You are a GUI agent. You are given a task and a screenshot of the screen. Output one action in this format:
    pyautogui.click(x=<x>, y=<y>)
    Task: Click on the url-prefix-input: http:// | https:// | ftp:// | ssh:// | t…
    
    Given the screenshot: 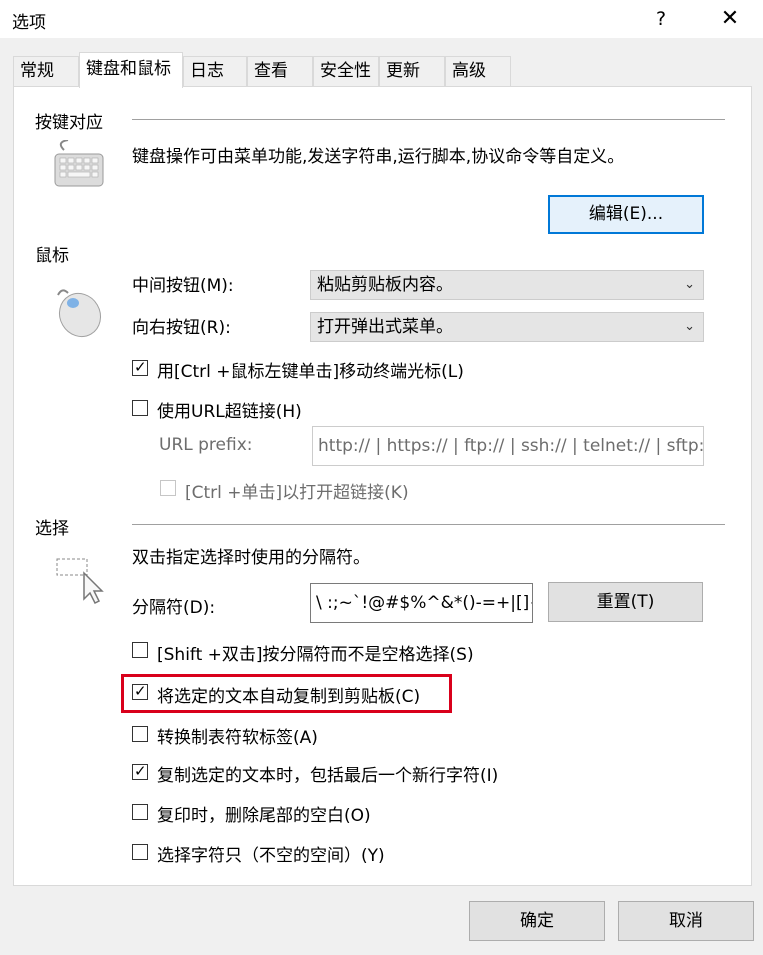 What is the action you would take?
    pyautogui.click(x=508, y=446)
    